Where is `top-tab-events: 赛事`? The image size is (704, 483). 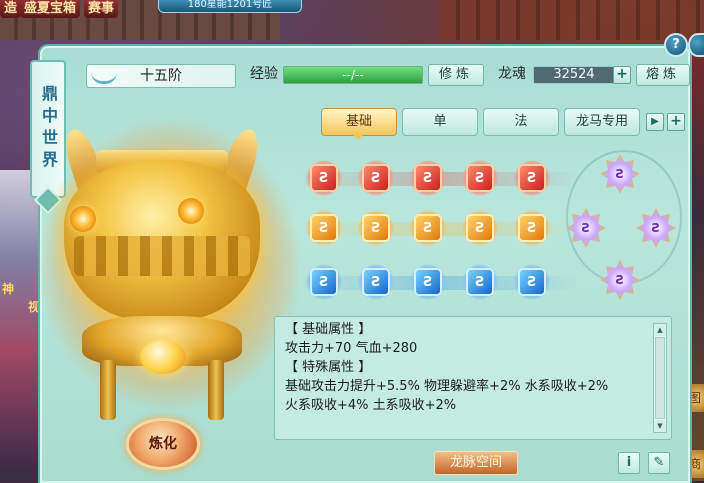 top-tab-events: 赛事 is located at coordinates (101, 9).